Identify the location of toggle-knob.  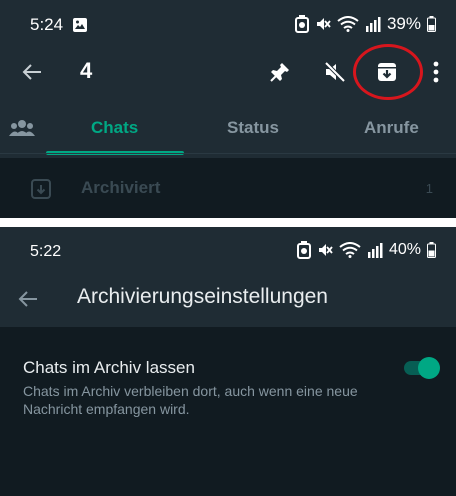
(429, 368).